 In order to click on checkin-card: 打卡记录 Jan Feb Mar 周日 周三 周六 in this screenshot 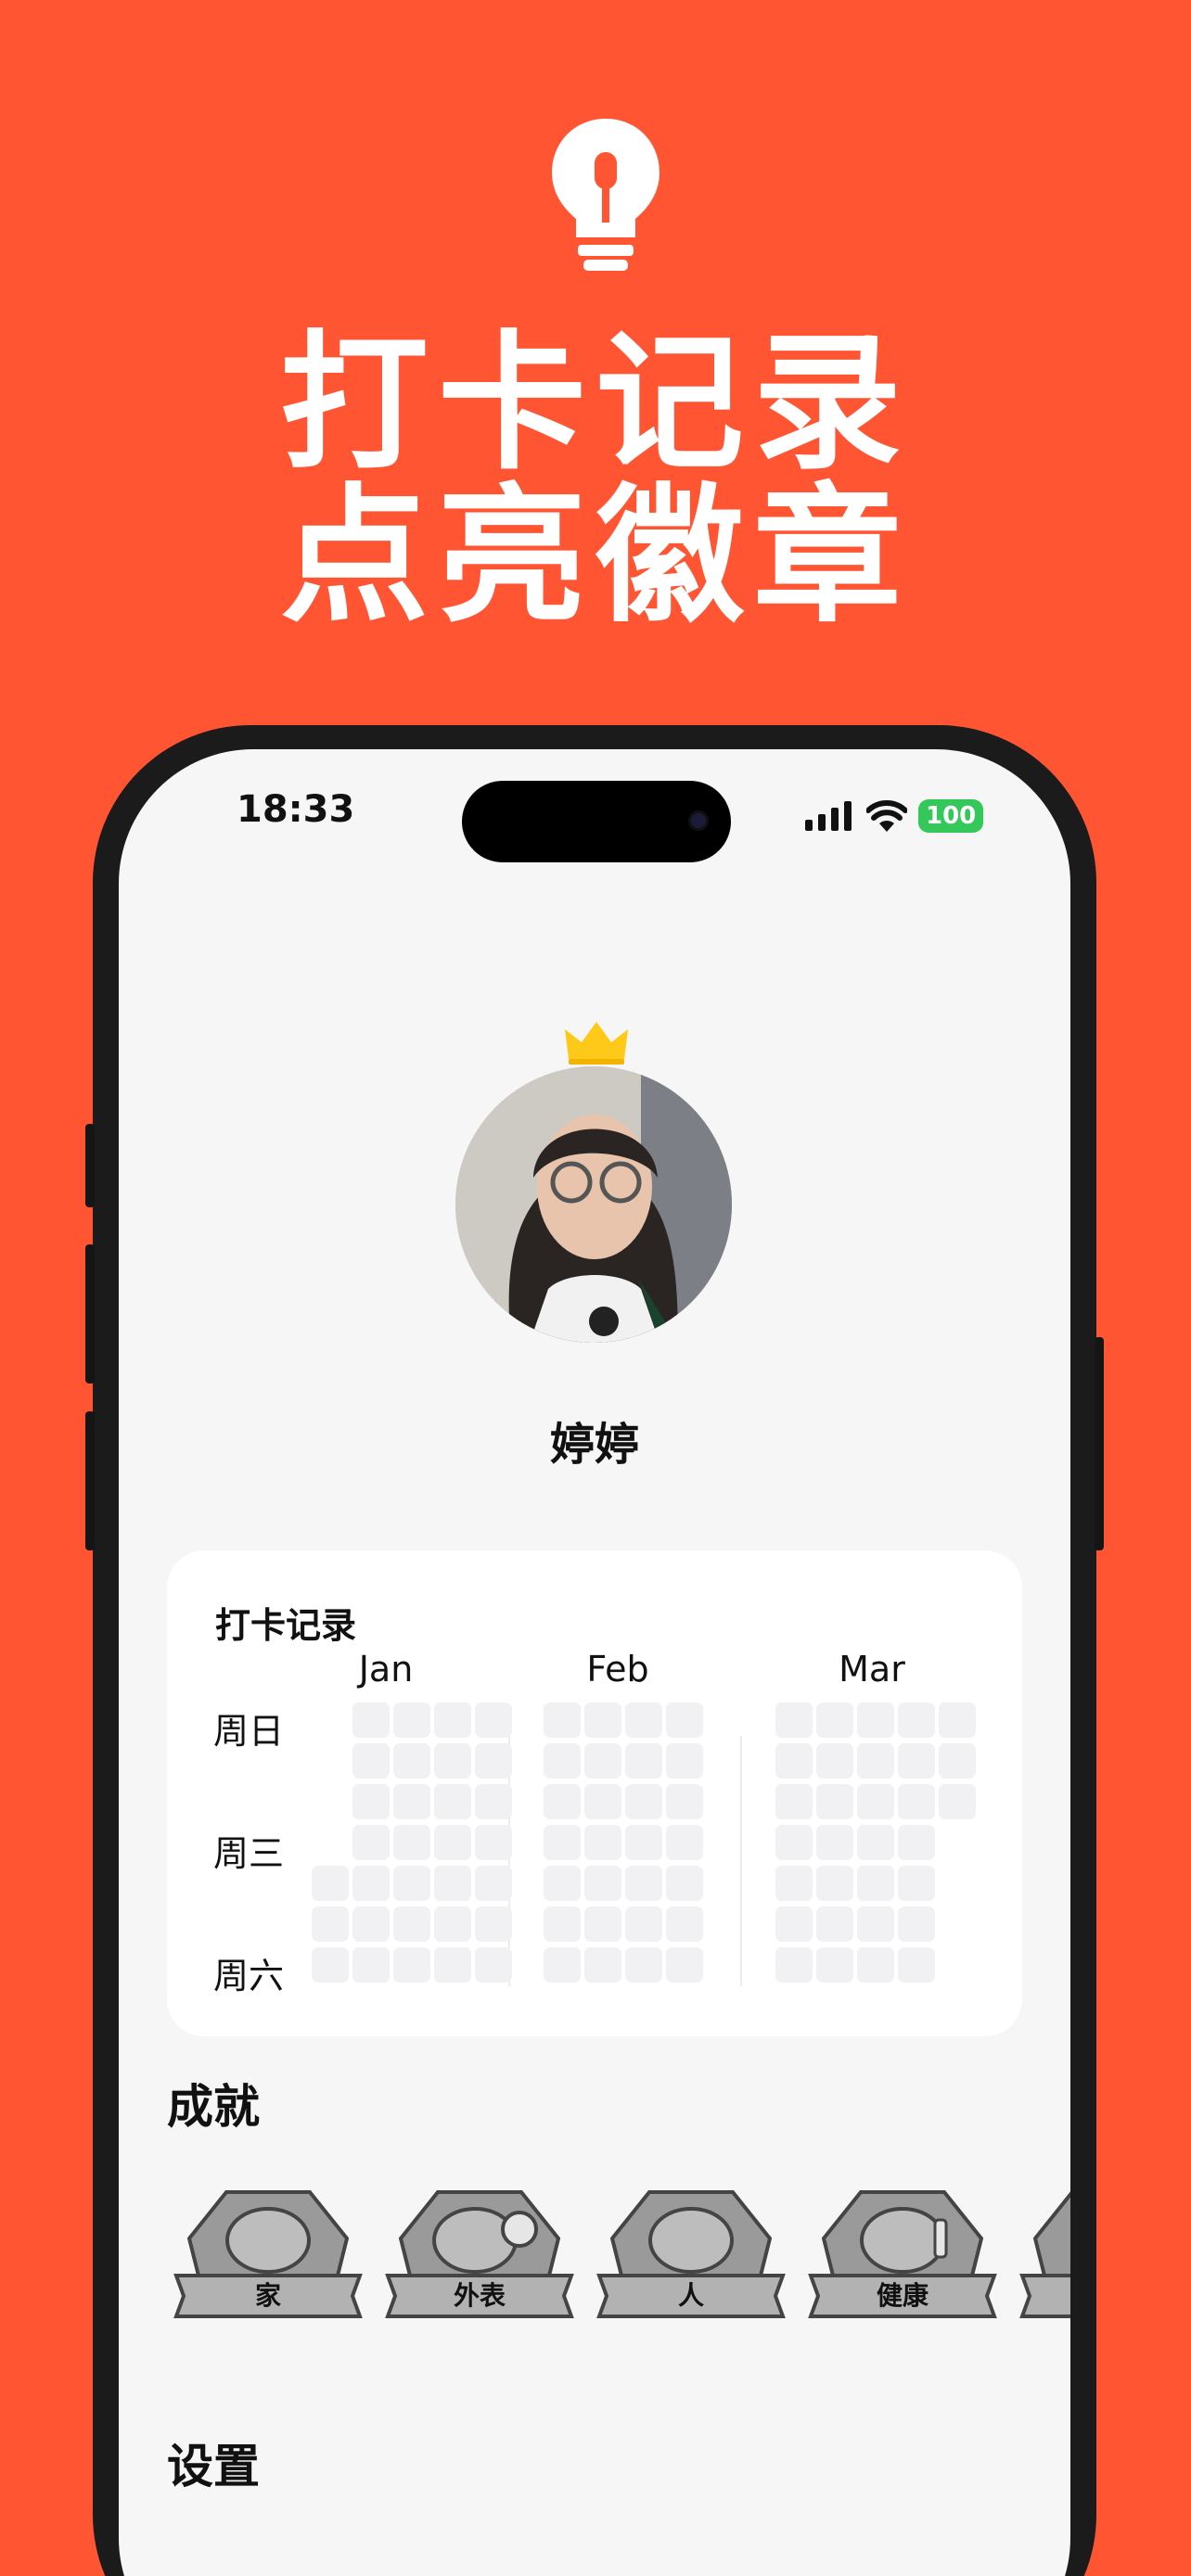, I will do `click(594, 1793)`.